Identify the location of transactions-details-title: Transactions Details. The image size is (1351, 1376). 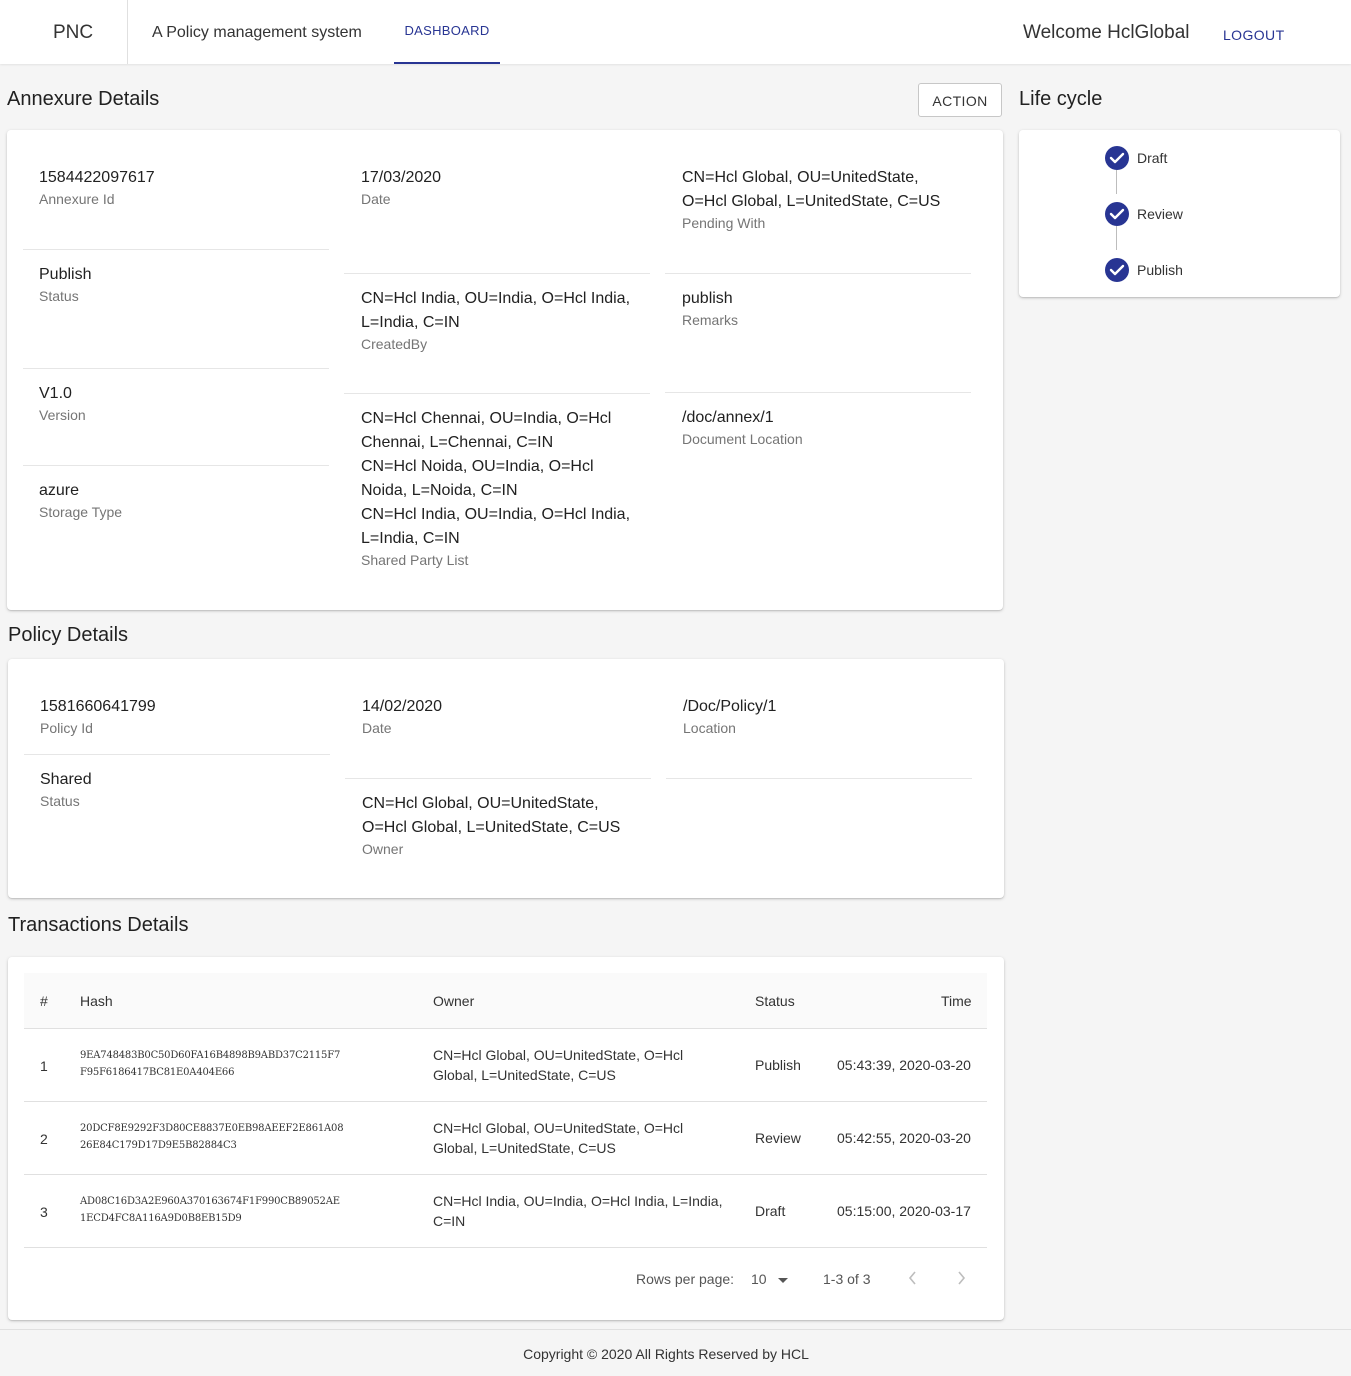
(98, 925).